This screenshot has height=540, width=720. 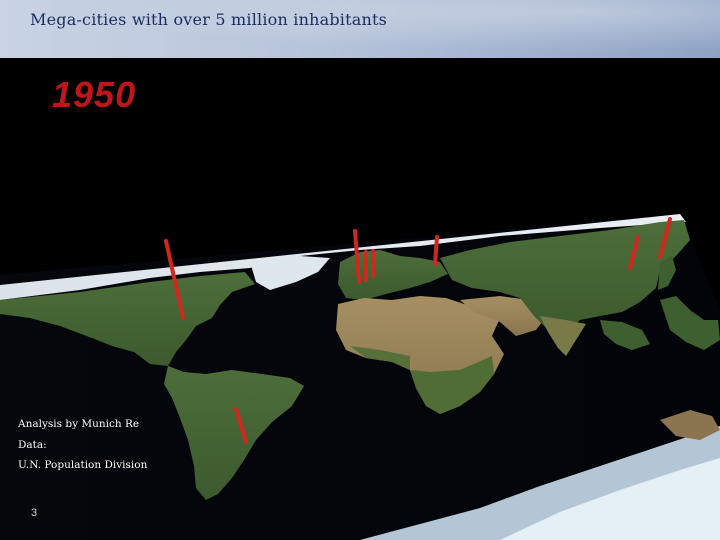 What do you see at coordinates (34, 513) in the screenshot?
I see `page-number: 3` at bounding box center [34, 513].